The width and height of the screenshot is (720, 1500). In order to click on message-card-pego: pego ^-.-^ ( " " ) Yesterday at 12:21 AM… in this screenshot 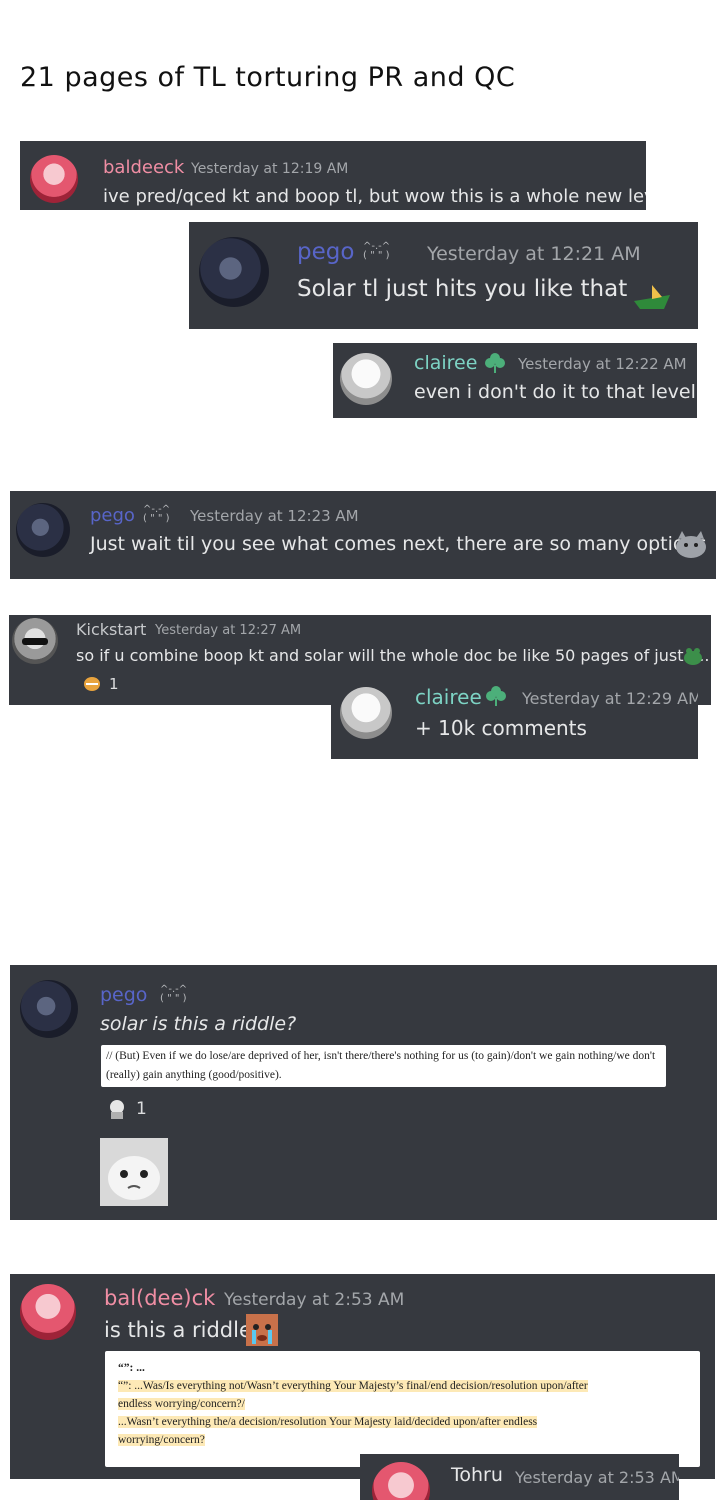, I will do `click(443, 275)`.